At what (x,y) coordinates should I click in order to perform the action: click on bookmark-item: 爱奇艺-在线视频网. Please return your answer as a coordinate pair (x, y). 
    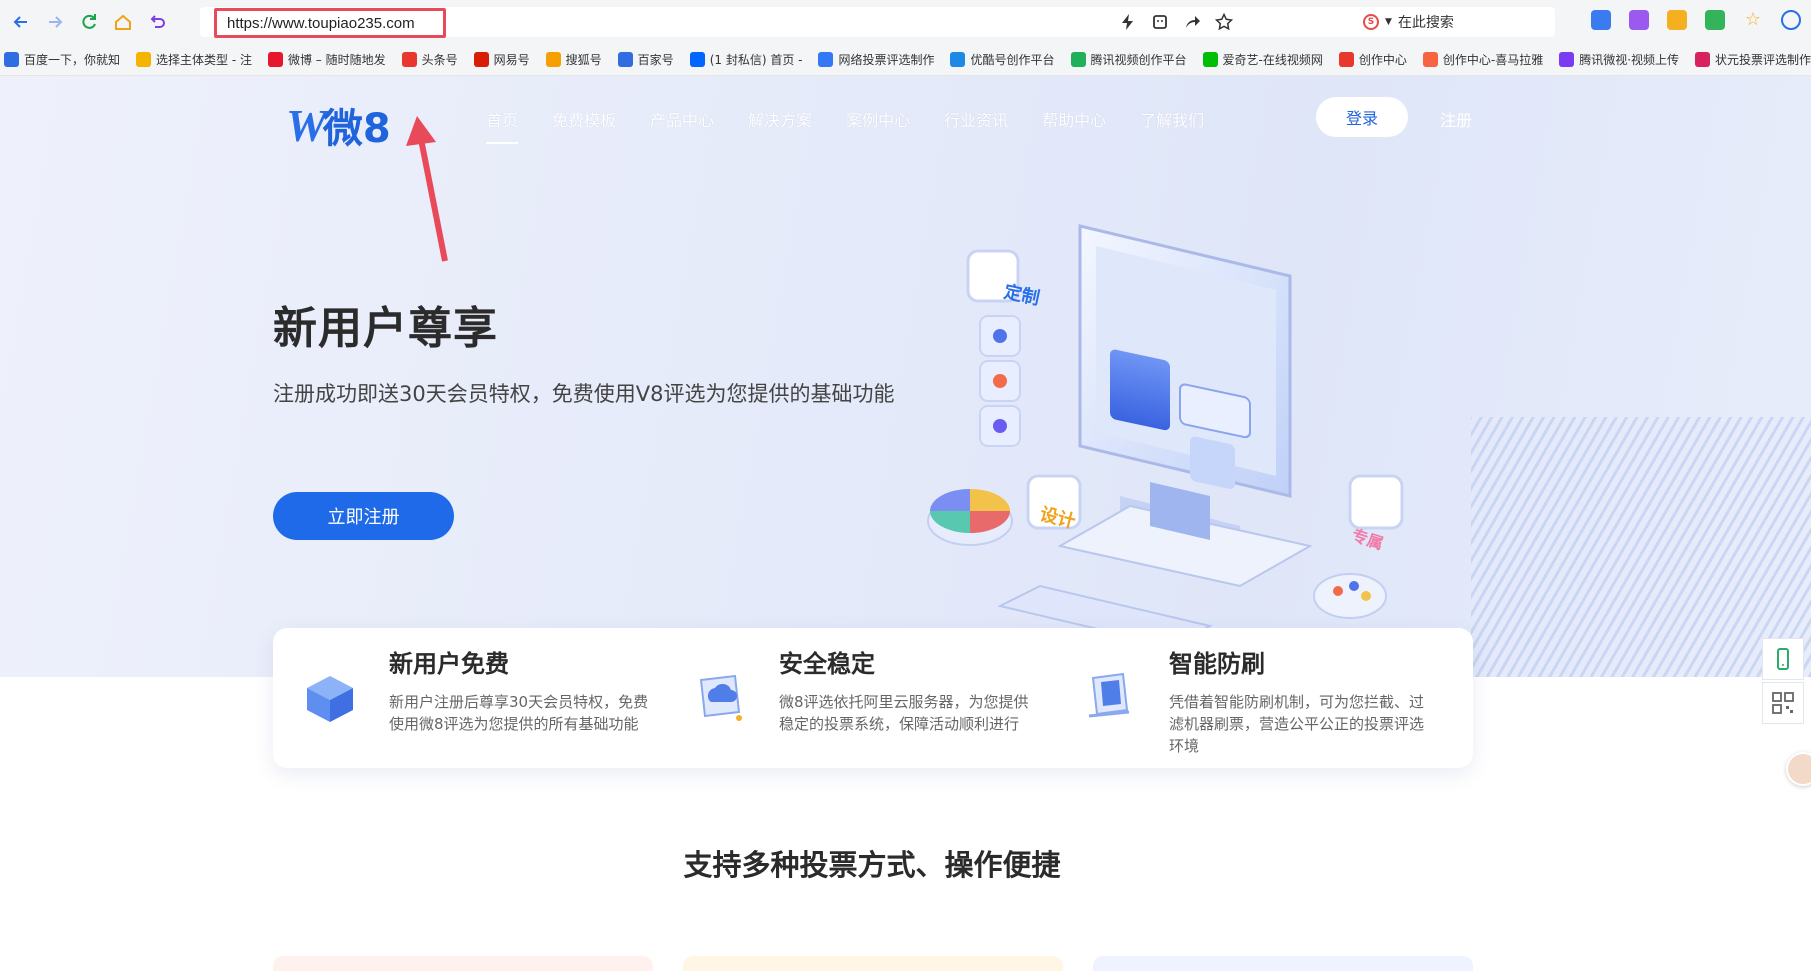
    Looking at the image, I should click on (1262, 59).